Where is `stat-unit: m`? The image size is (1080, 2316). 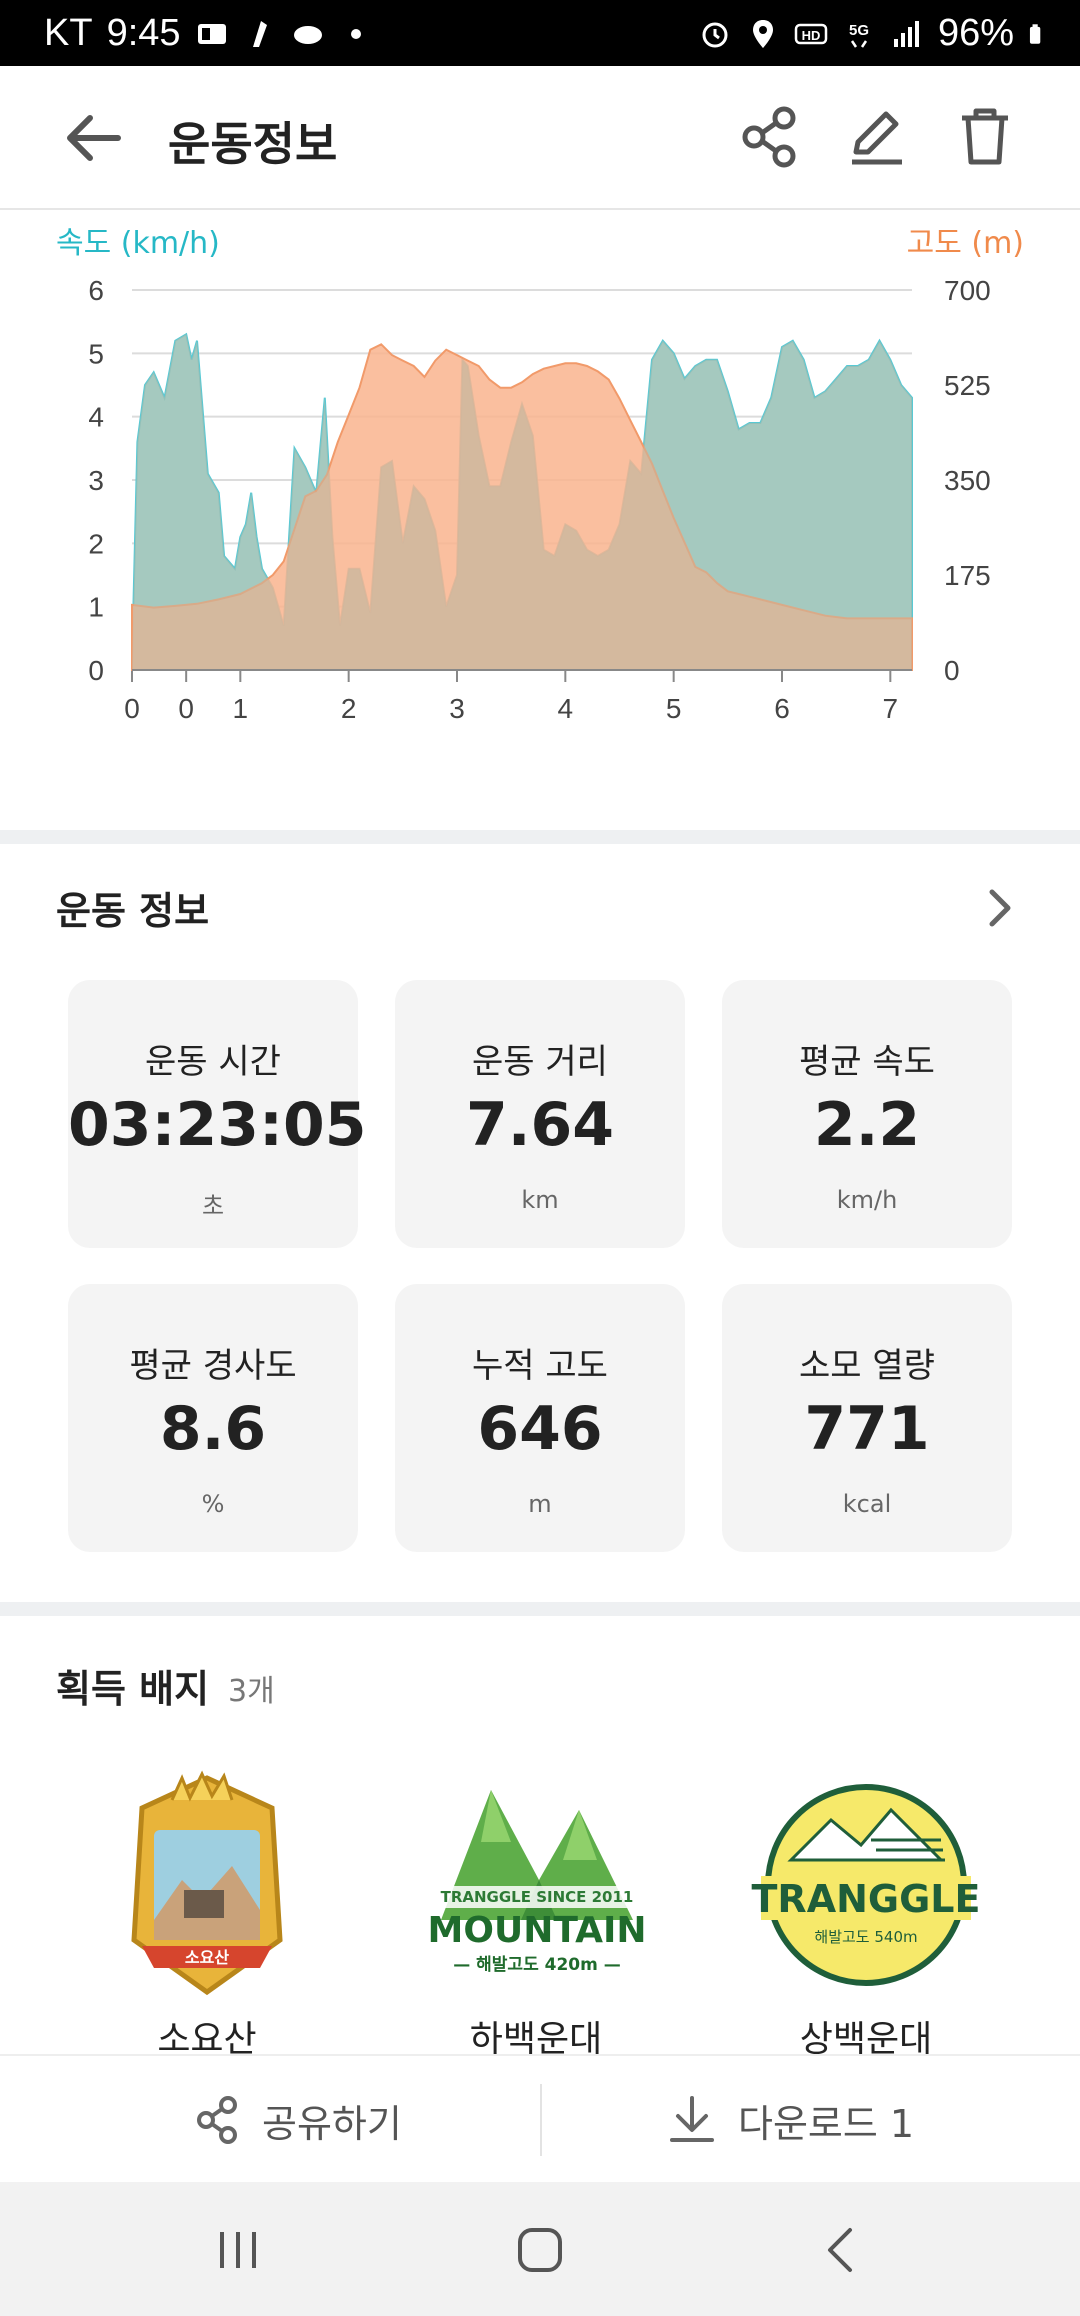
stat-unit: m is located at coordinates (540, 1504).